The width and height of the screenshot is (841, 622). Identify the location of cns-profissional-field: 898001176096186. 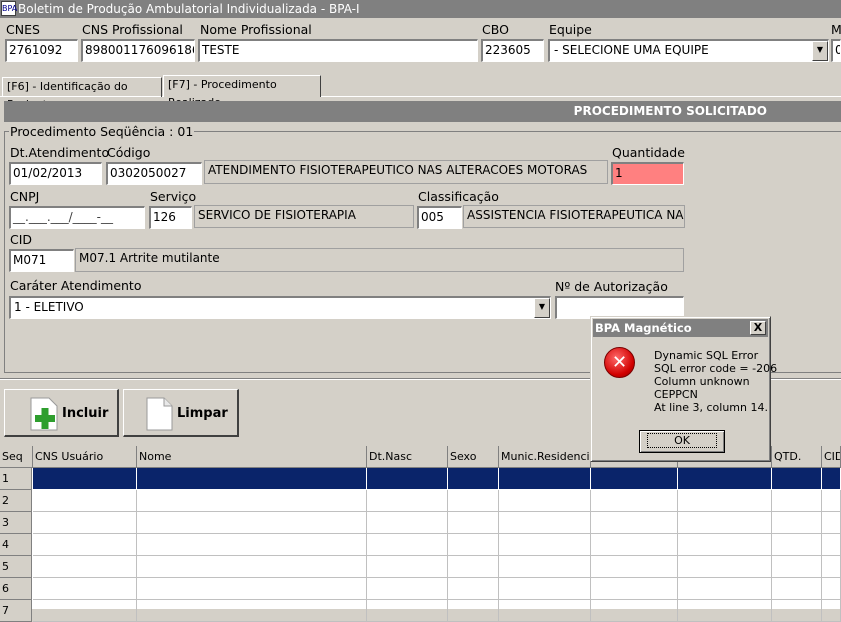
(138, 50).